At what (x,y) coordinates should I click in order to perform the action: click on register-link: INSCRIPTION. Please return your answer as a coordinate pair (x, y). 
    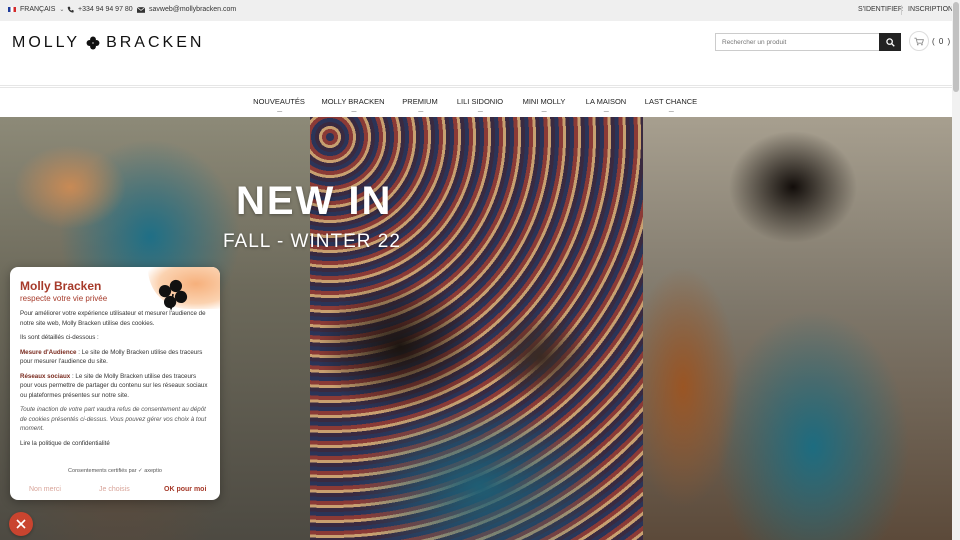
    Looking at the image, I should click on (930, 9).